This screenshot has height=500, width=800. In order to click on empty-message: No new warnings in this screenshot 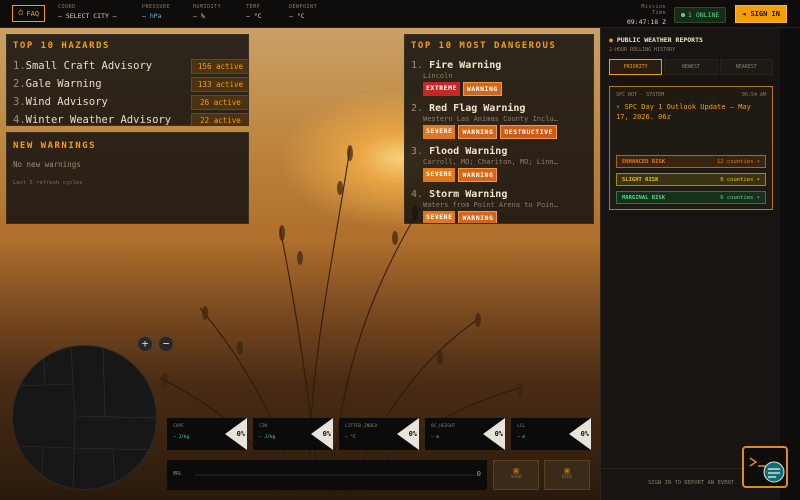, I will do `click(47, 164)`.